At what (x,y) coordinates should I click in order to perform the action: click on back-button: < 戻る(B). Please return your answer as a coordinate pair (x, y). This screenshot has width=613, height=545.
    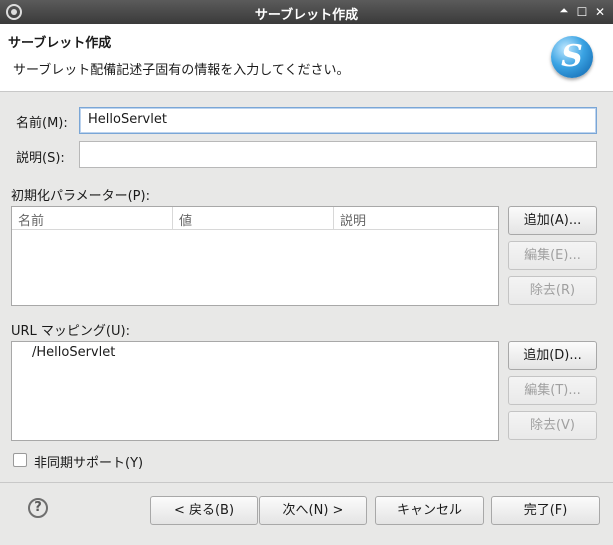
    Looking at the image, I should click on (204, 510).